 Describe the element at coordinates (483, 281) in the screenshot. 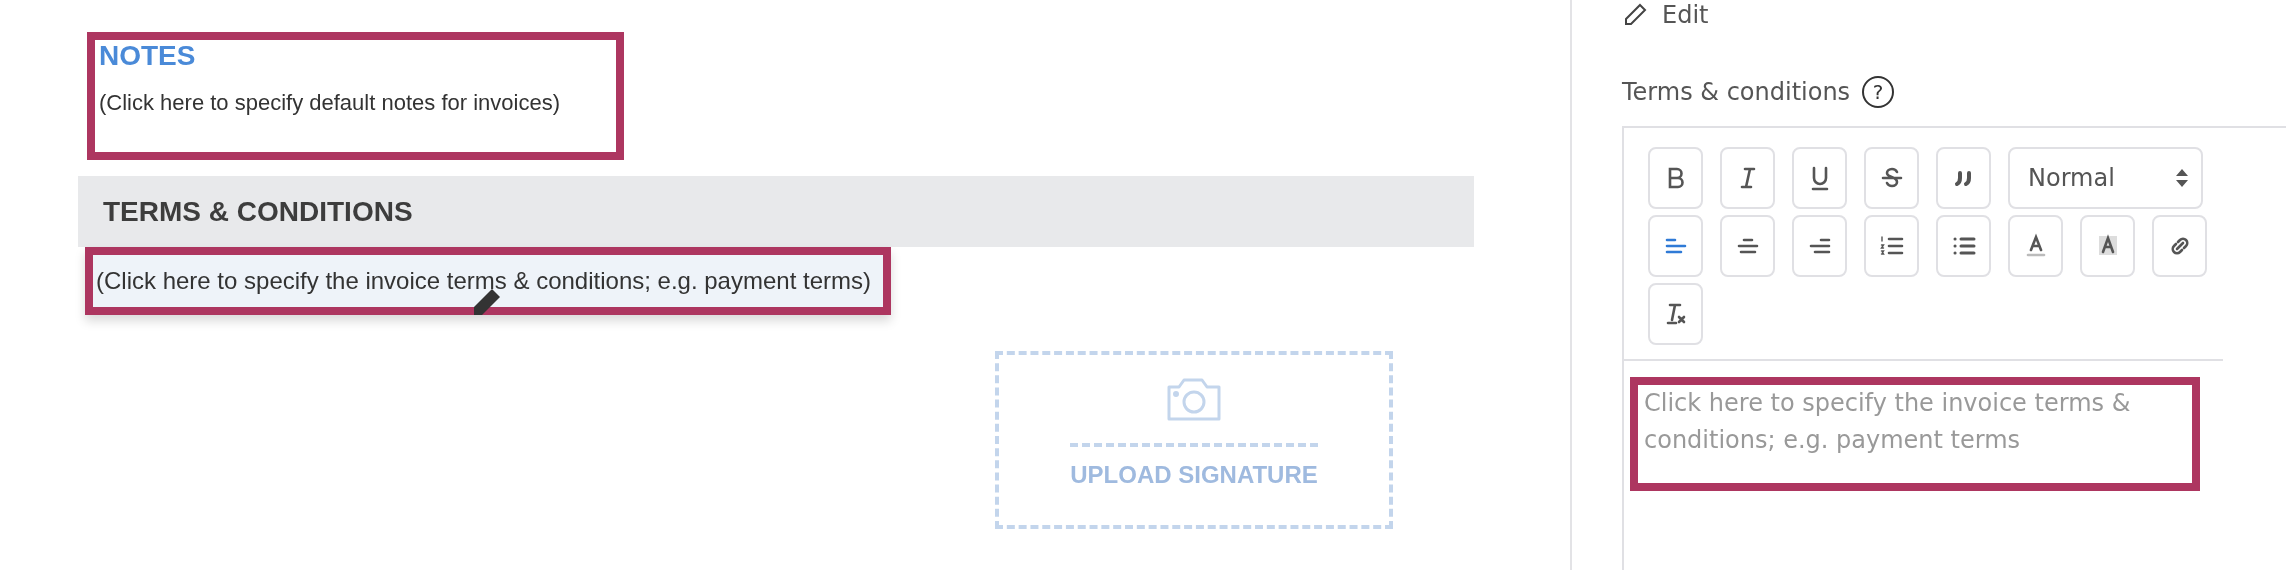

I see `terms-text: (Click here to specify the invoice terms & conditions; e.g. payment terms)` at that location.